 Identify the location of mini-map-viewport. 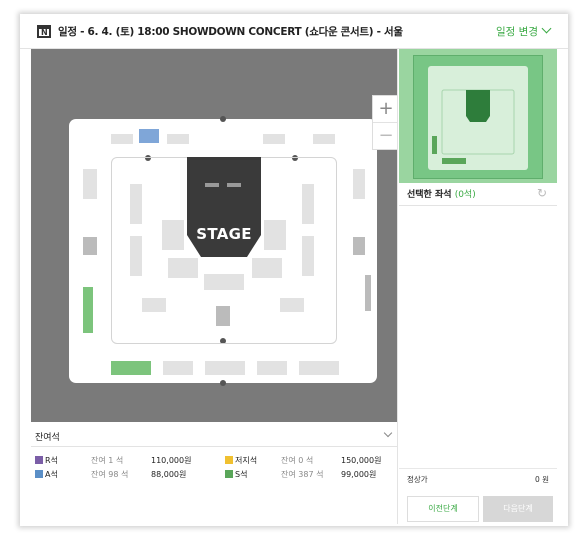
(478, 117).